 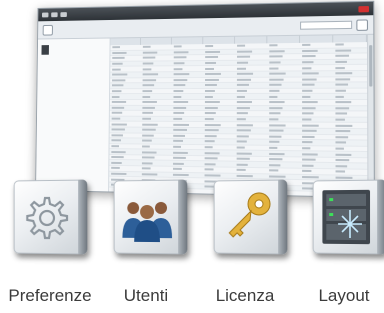 What do you see at coordinates (50, 295) in the screenshot?
I see `preferences-label: Preferenze` at bounding box center [50, 295].